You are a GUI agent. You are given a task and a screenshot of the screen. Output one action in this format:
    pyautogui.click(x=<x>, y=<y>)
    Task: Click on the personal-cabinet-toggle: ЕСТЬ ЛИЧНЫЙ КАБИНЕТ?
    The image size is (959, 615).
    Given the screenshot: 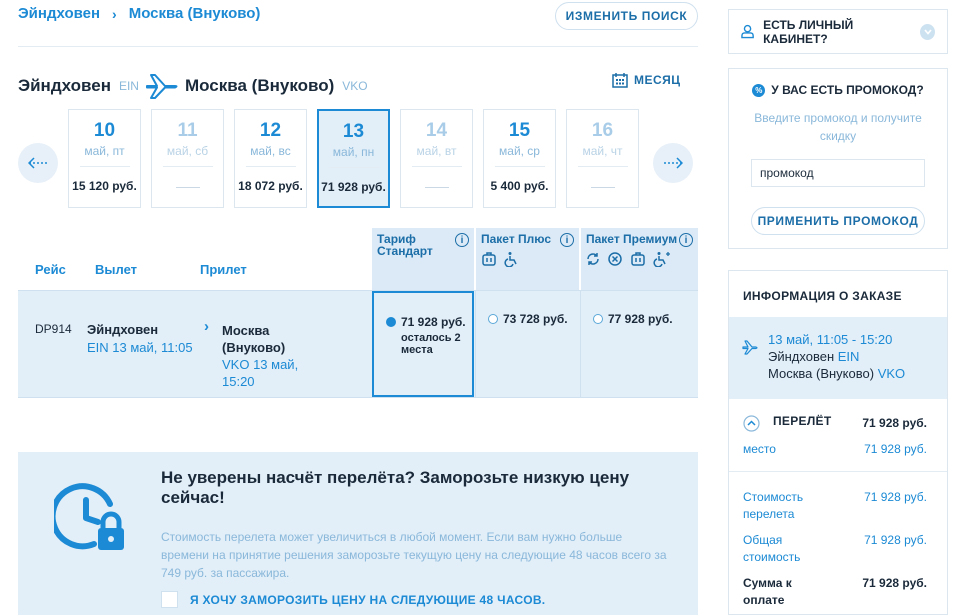 What is the action you would take?
    pyautogui.click(x=838, y=31)
    